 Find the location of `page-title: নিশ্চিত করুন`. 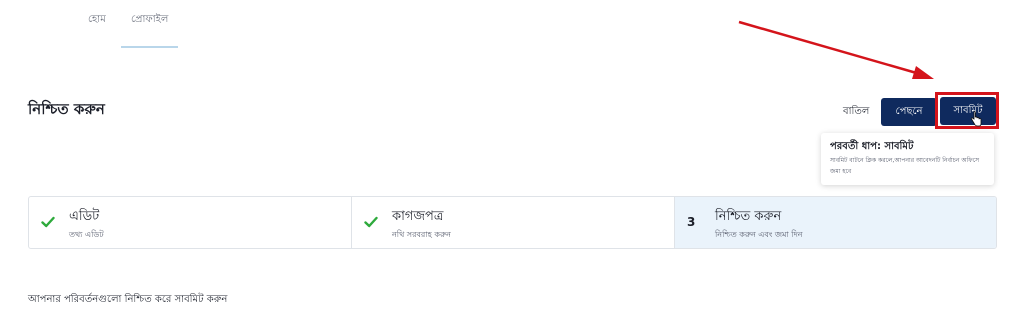

page-title: নিশ্চিত করুন is located at coordinates (66, 109).